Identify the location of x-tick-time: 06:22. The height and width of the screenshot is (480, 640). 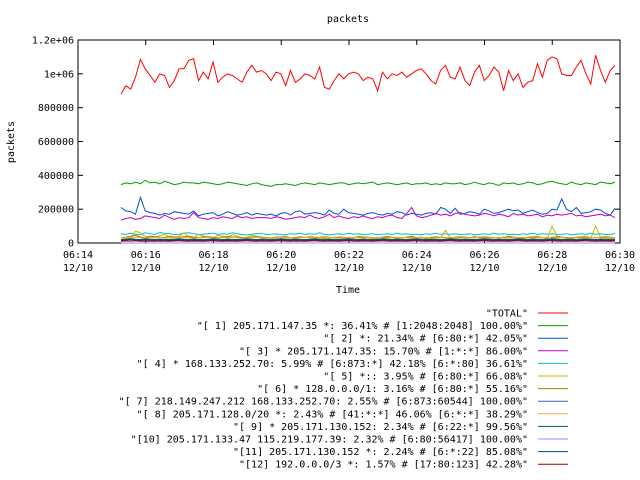
(349, 255).